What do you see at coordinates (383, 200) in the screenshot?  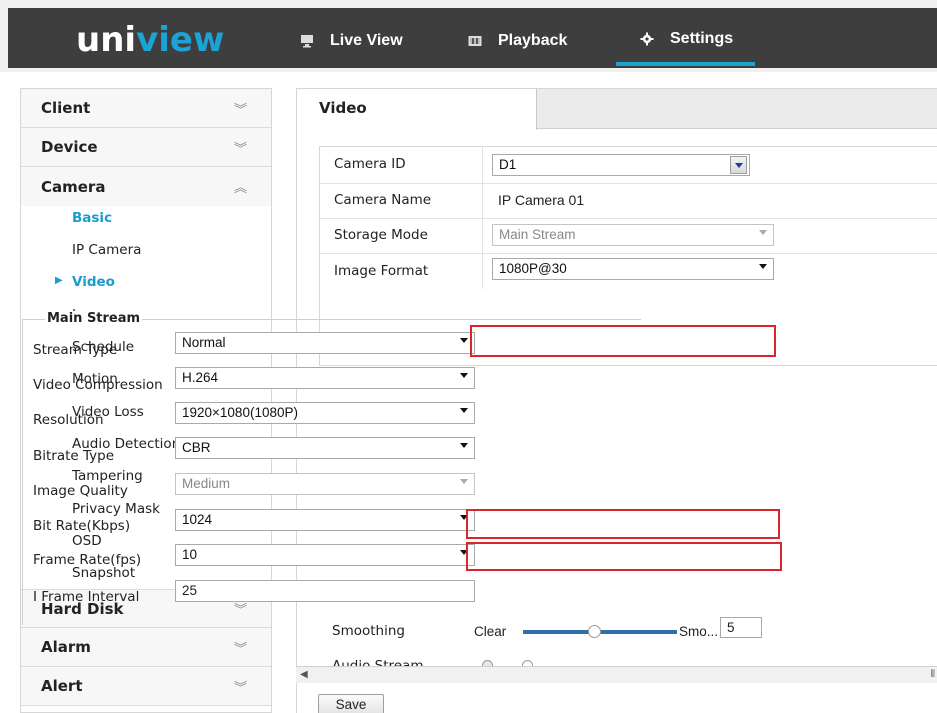 I see `camera-name-label: Camera Name` at bounding box center [383, 200].